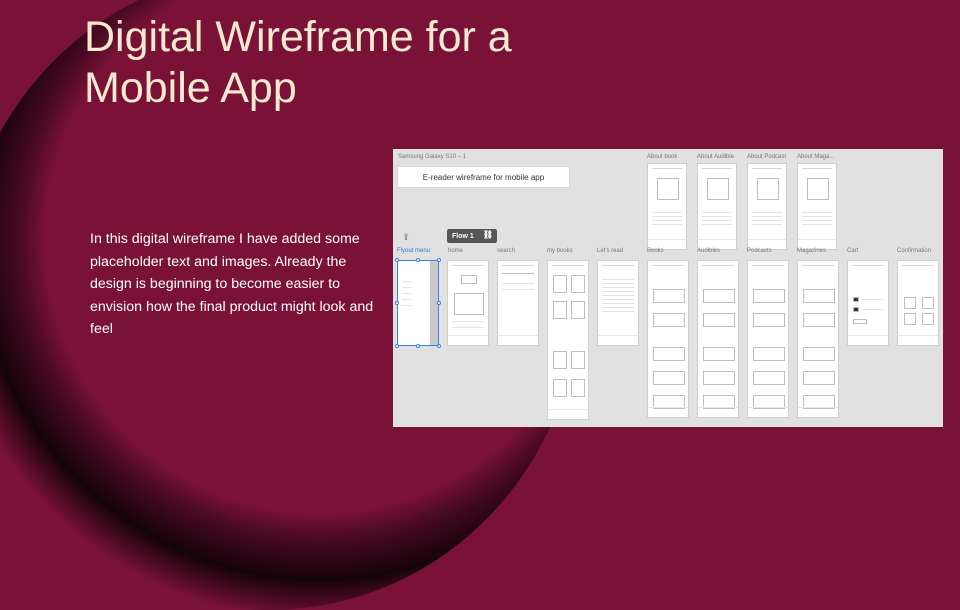  I want to click on artboard-label: About Audible, so click(716, 157).